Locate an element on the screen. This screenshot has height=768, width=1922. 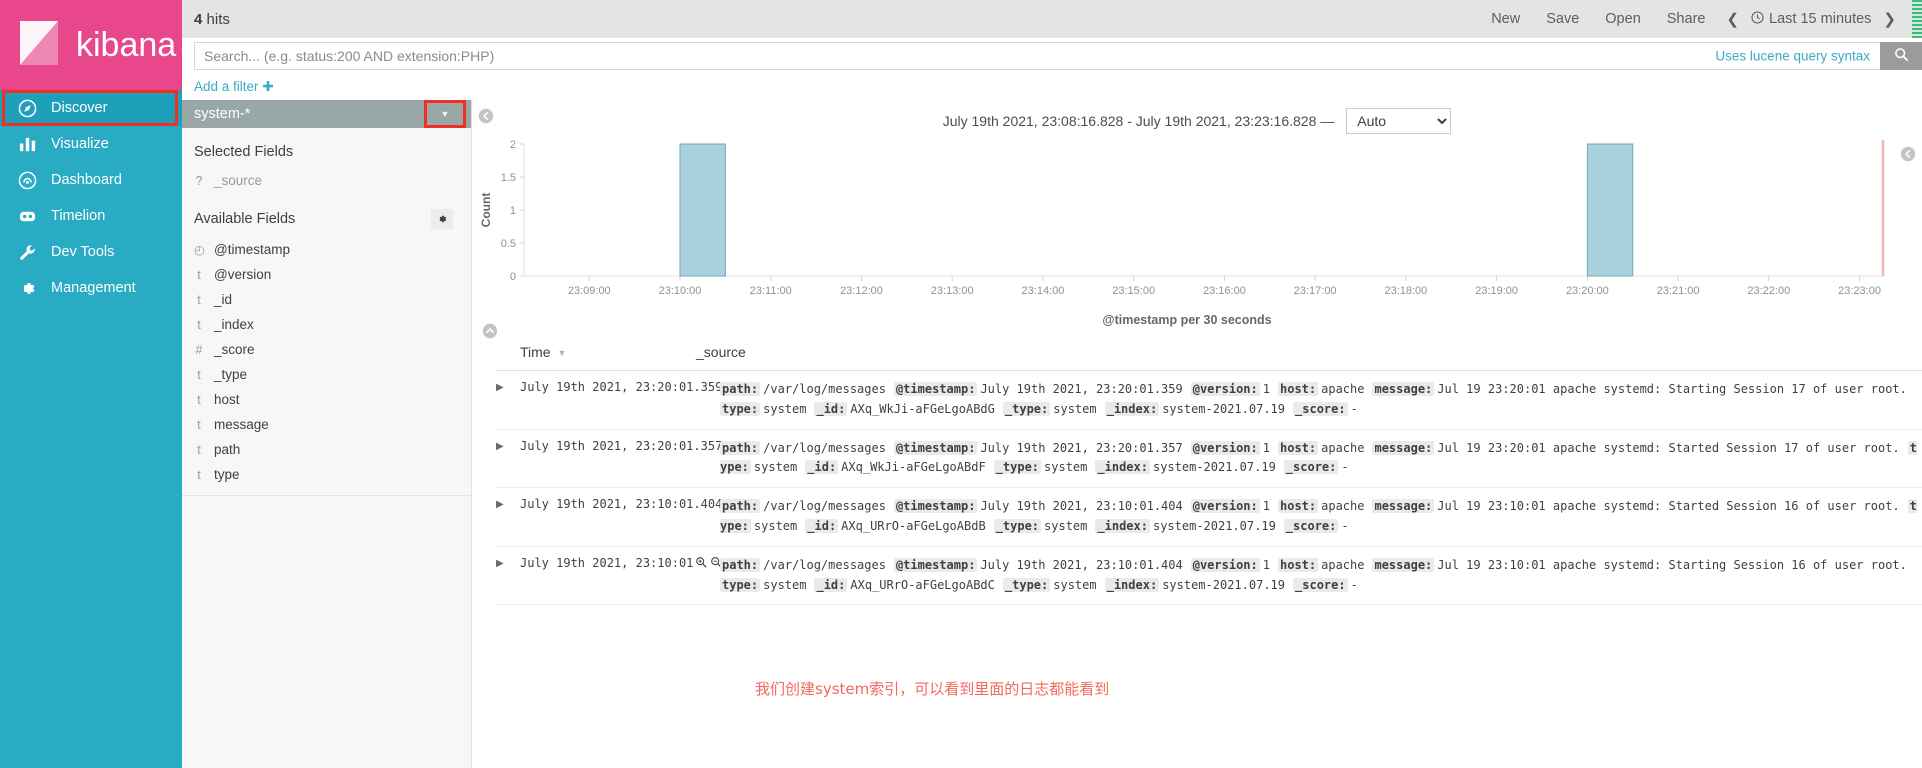
selected-field-source: ? _source is located at coordinates (326, 180).